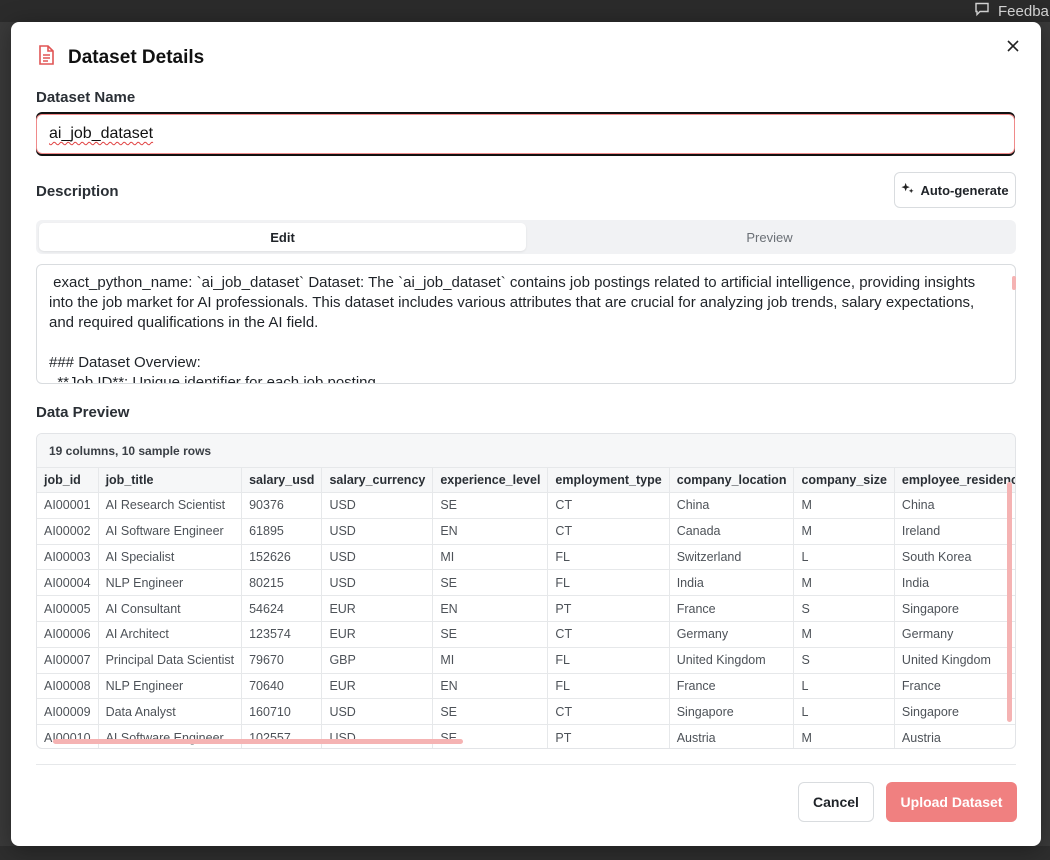 This screenshot has height=860, width=1050. I want to click on table-cell: L, so click(844, 557).